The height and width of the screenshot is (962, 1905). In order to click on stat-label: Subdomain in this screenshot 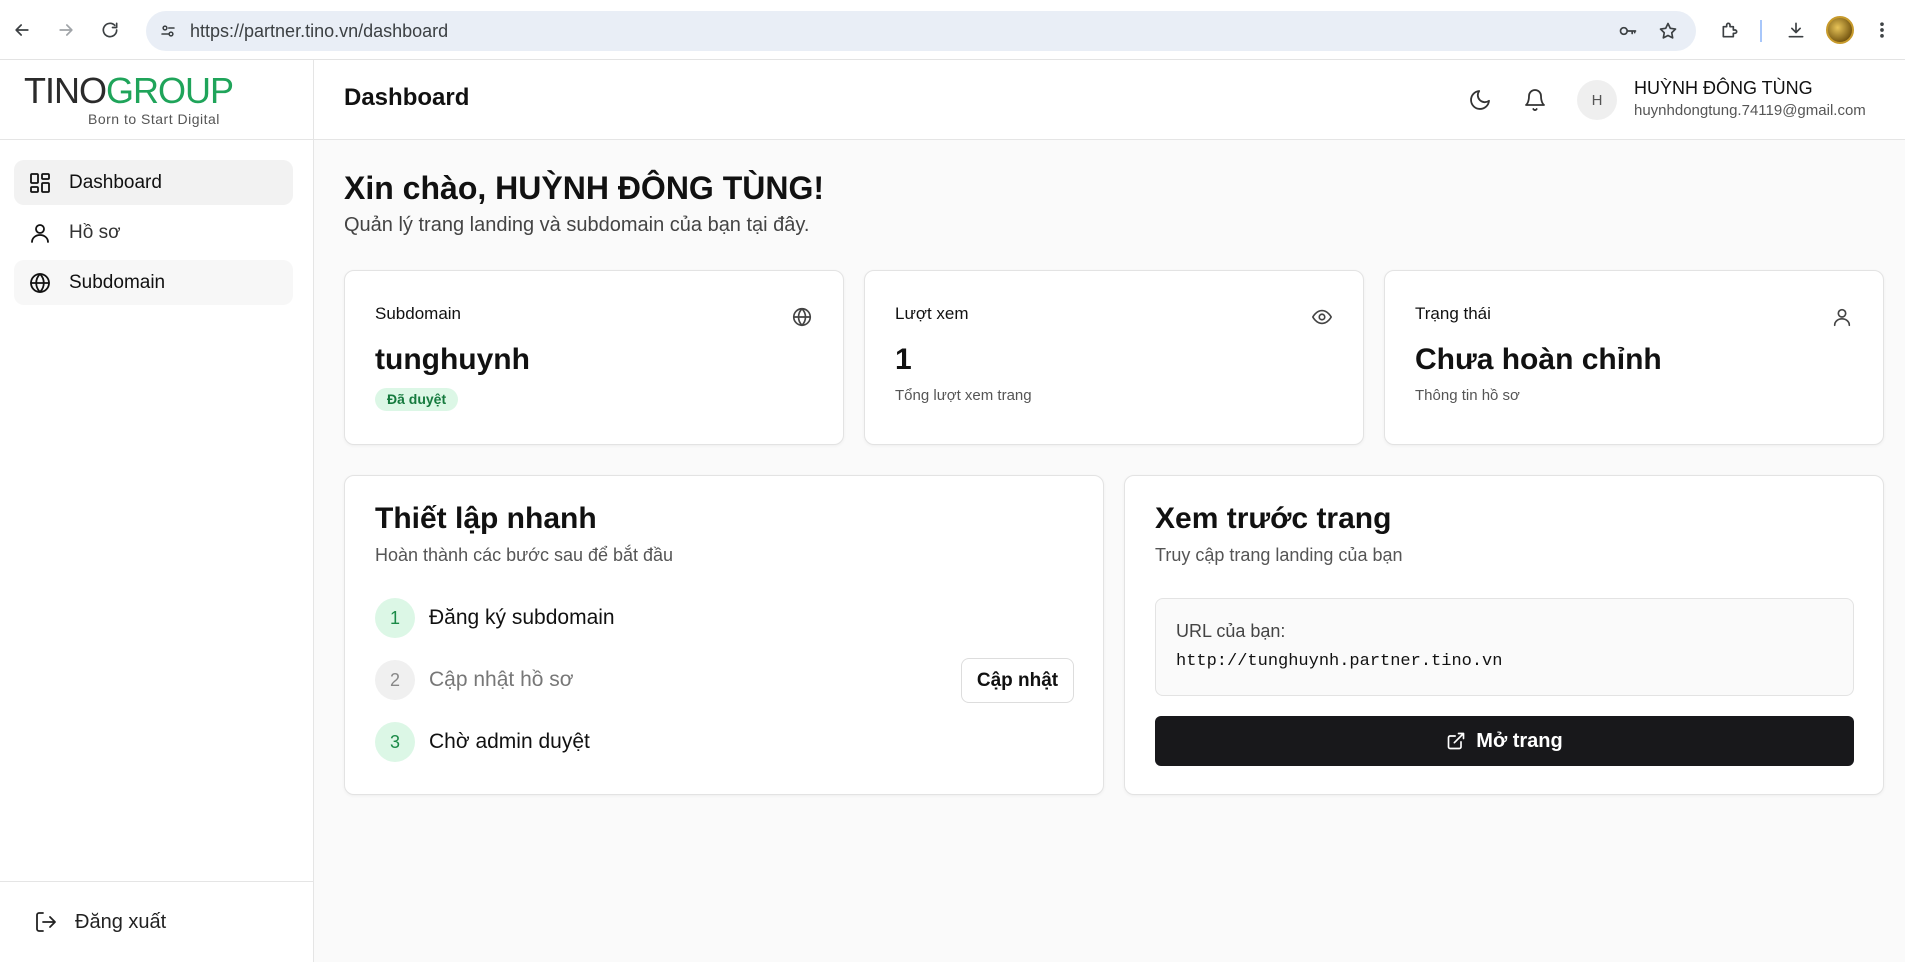, I will do `click(418, 313)`.